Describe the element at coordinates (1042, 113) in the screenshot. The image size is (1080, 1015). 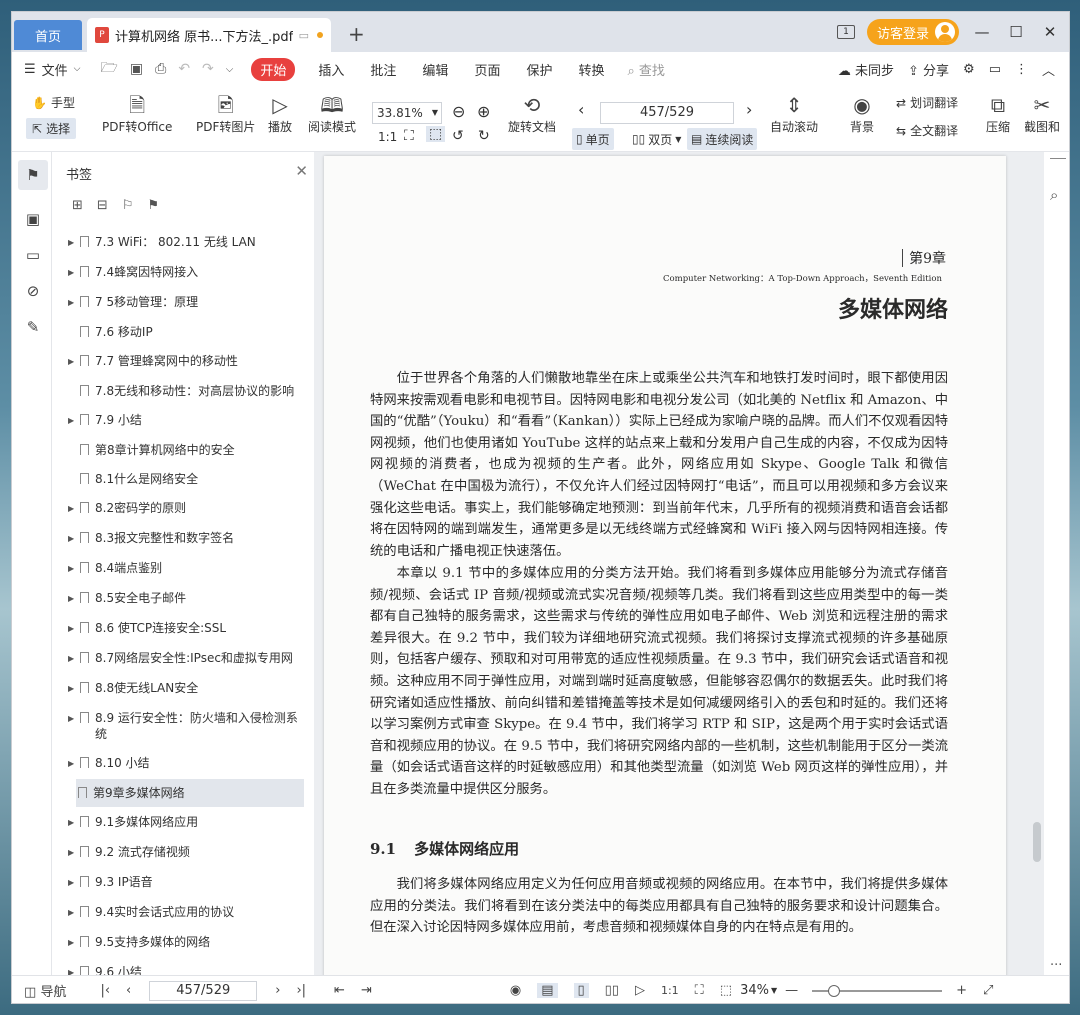
I see `screenshot-button: ✂ 截图和` at that location.